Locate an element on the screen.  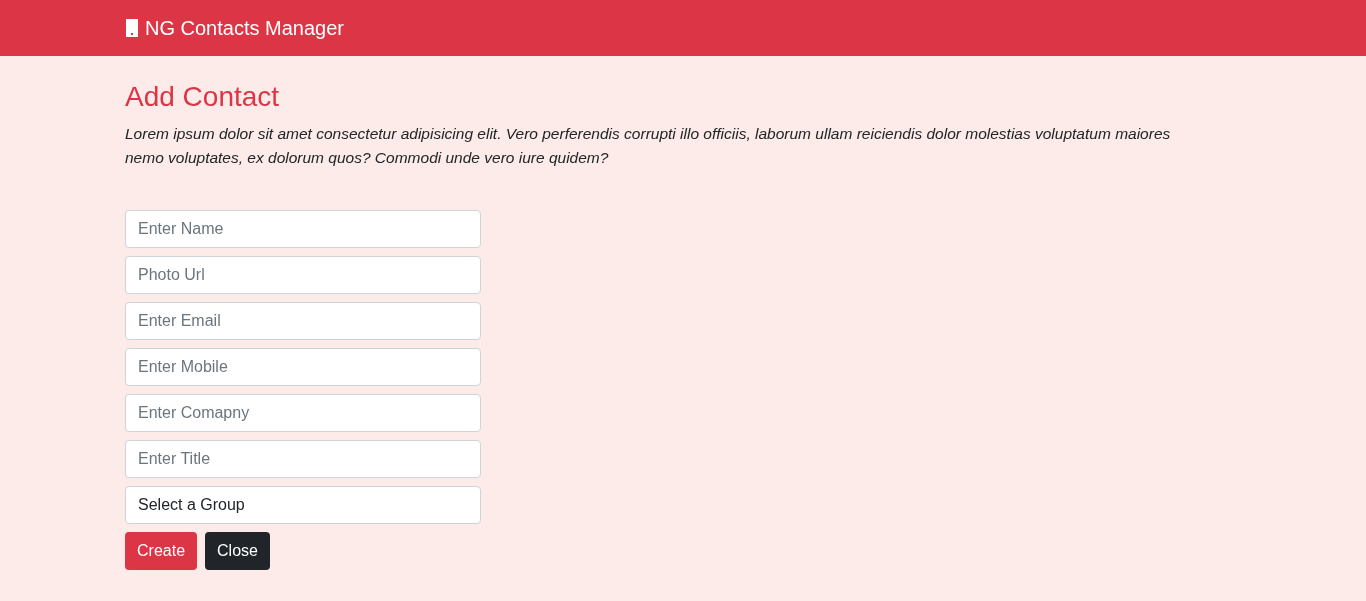
text-input-field: Enter Name is located at coordinates (303, 228).